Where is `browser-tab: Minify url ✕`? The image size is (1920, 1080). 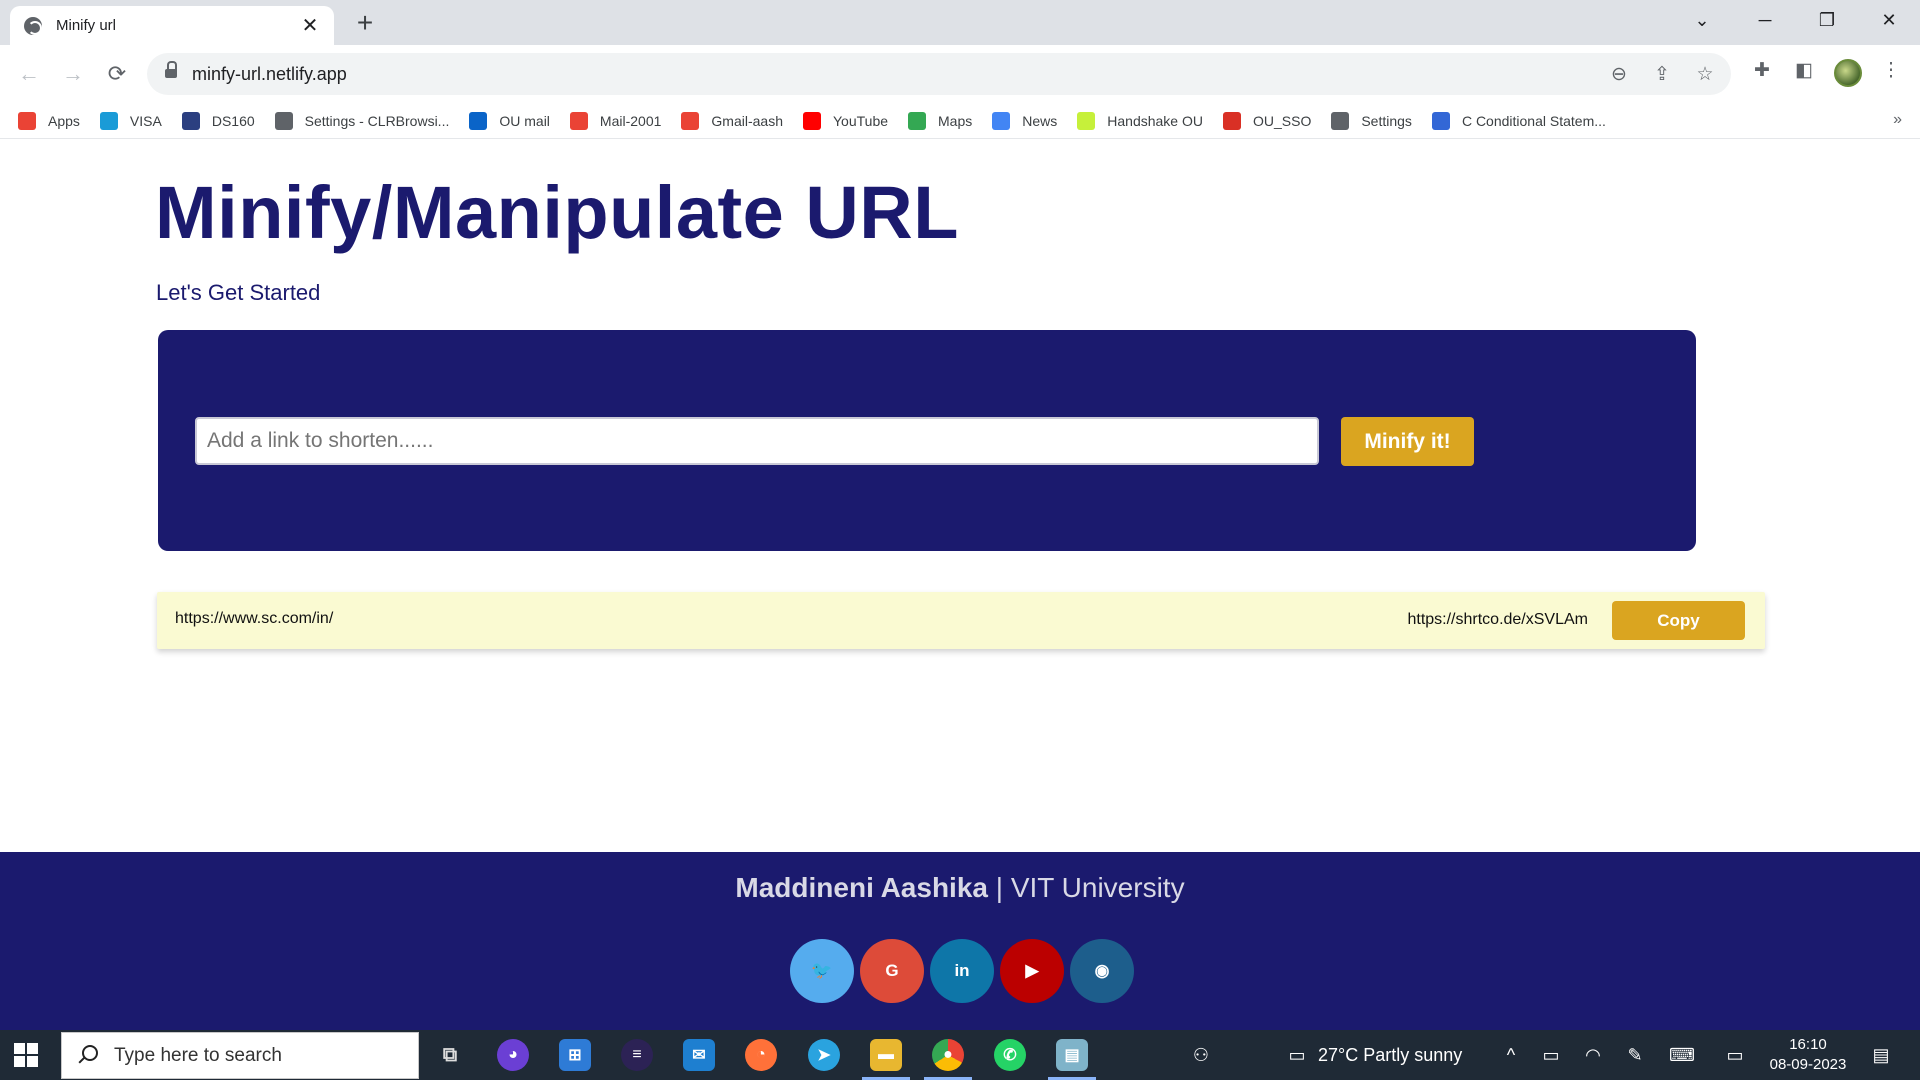 browser-tab: Minify url ✕ is located at coordinates (172, 25).